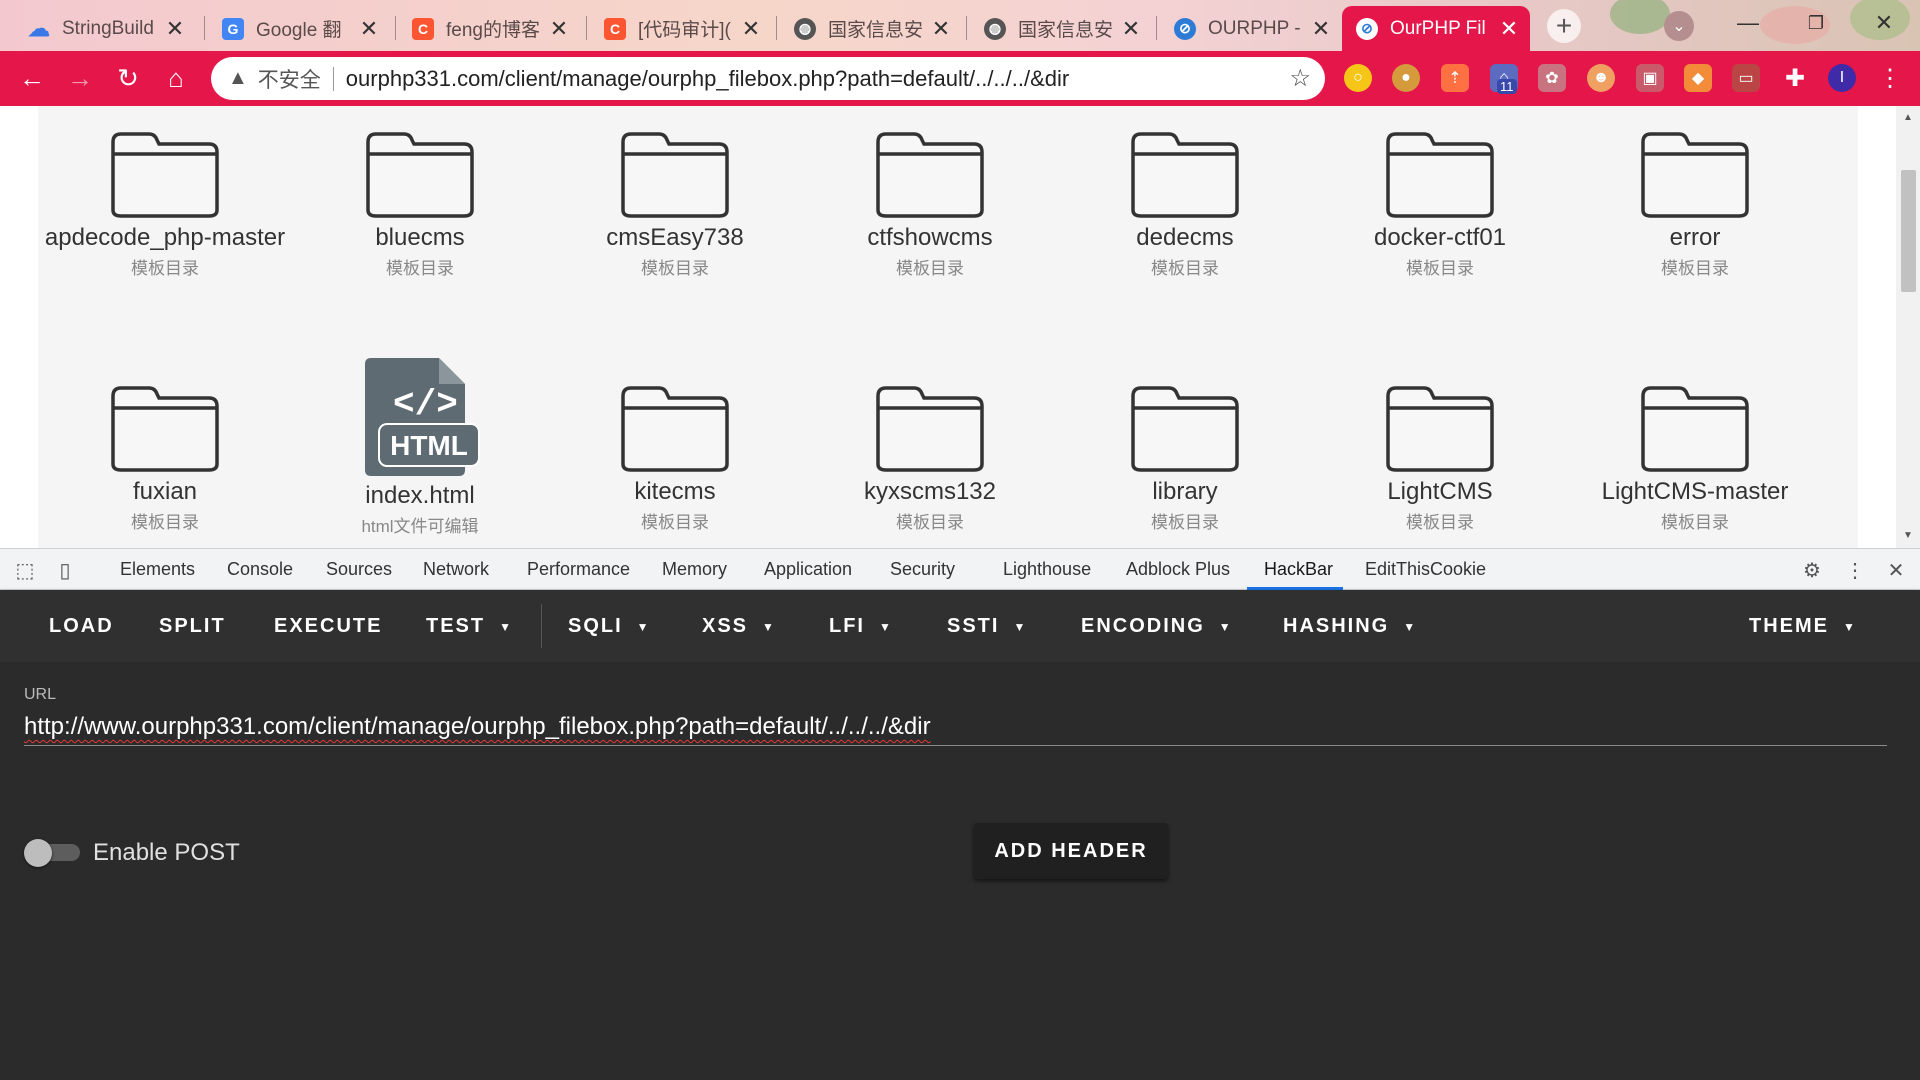 This screenshot has width=1920, height=1080. What do you see at coordinates (578, 569) in the screenshot?
I see `devtools-tab-performance: Performance` at bounding box center [578, 569].